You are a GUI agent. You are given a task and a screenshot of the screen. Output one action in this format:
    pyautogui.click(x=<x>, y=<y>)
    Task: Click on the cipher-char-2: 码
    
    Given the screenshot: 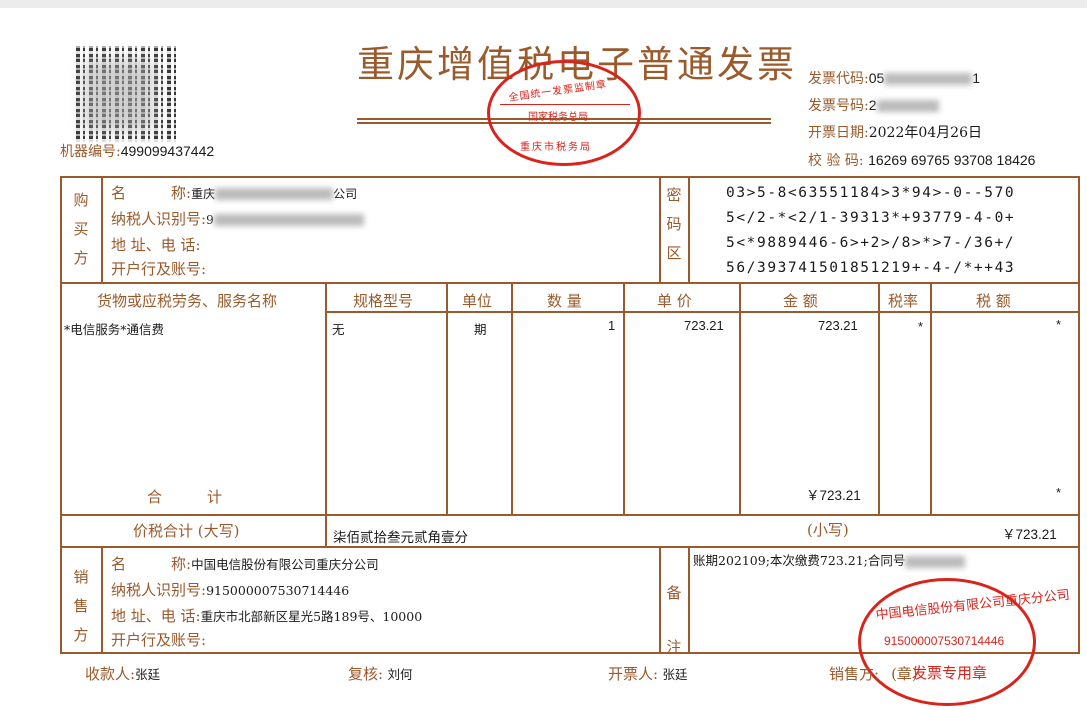 What is the action you would take?
    pyautogui.click(x=674, y=224)
    